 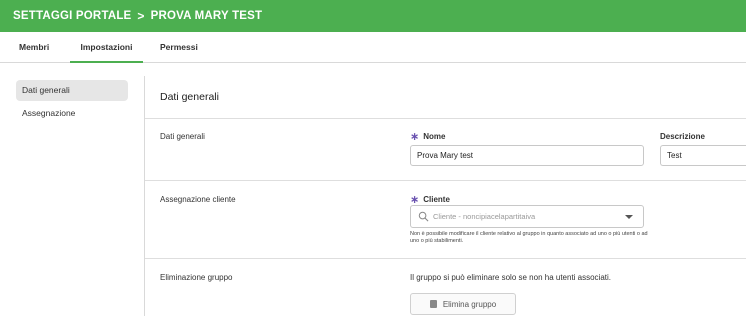 What do you see at coordinates (373, 16) in the screenshot?
I see `top-header-bar: SETTAGGI PORTALE > PROVA MARY TEST` at bounding box center [373, 16].